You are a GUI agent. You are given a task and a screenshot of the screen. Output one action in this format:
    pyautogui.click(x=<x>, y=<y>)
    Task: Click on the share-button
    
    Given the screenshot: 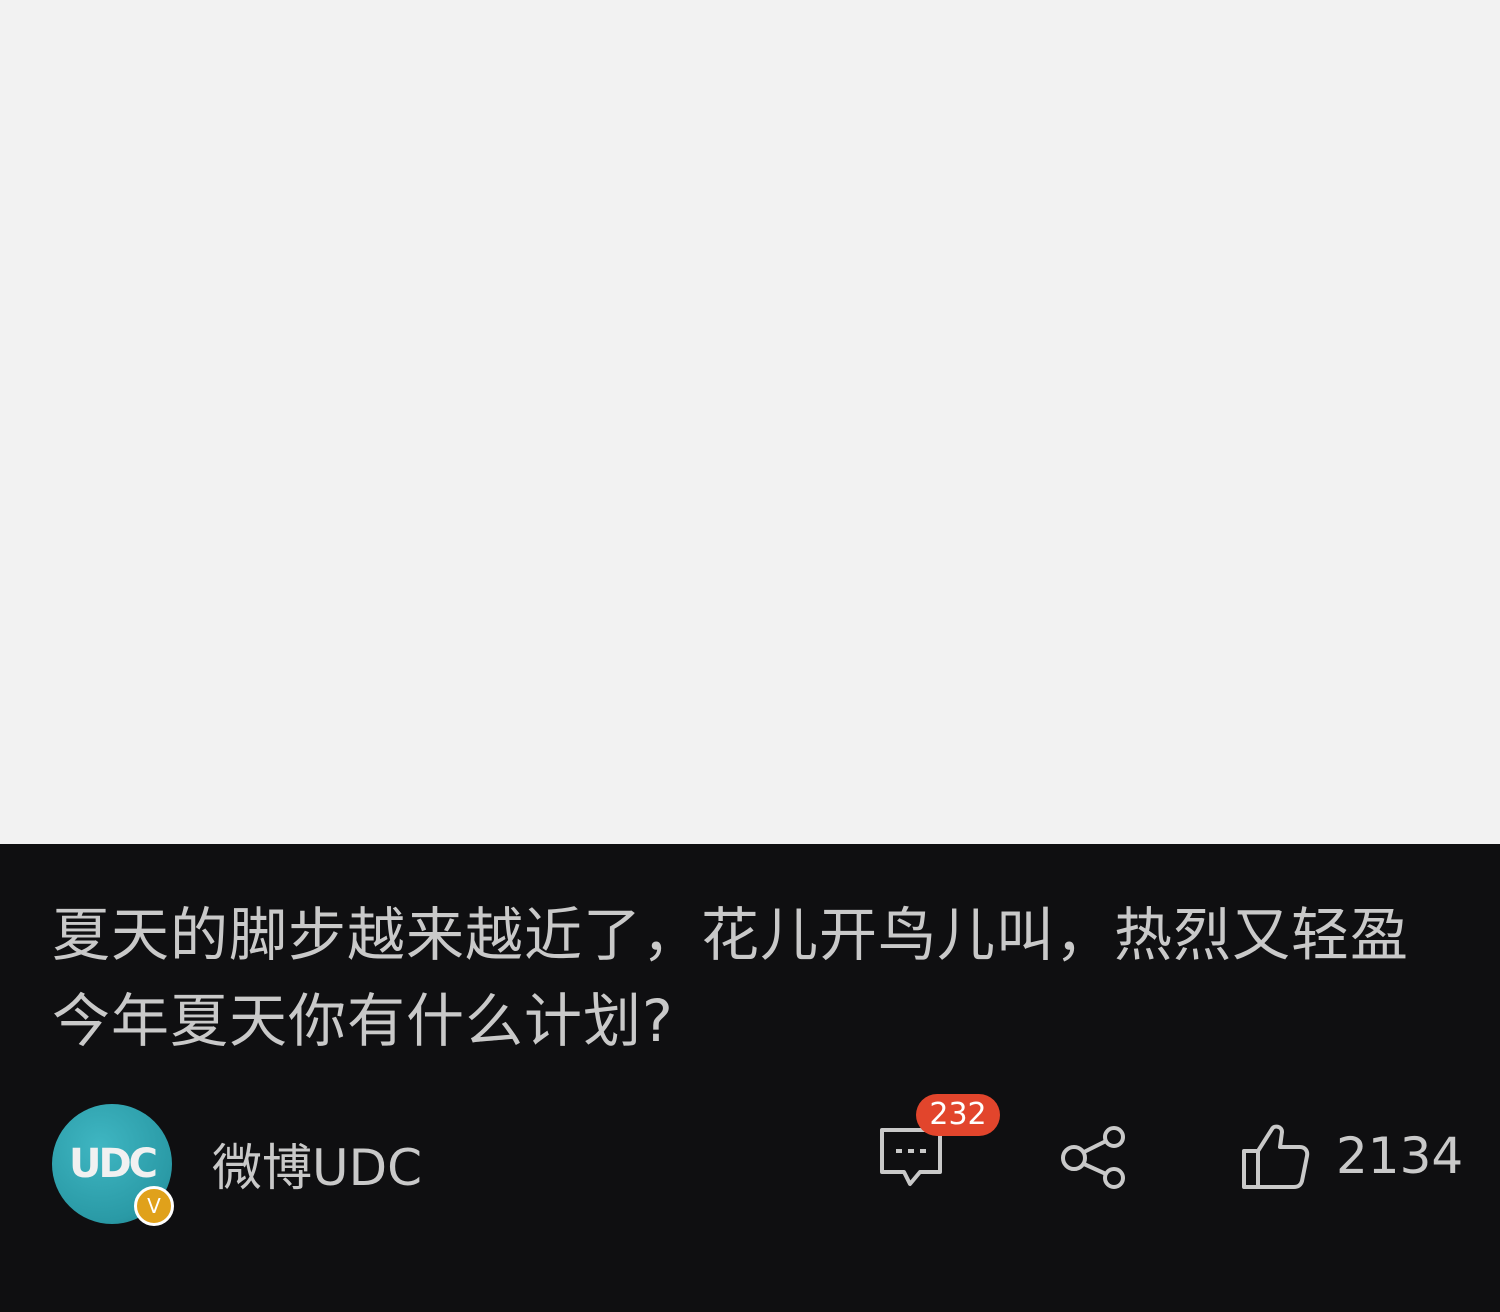 What is the action you would take?
    pyautogui.click(x=1094, y=1157)
    